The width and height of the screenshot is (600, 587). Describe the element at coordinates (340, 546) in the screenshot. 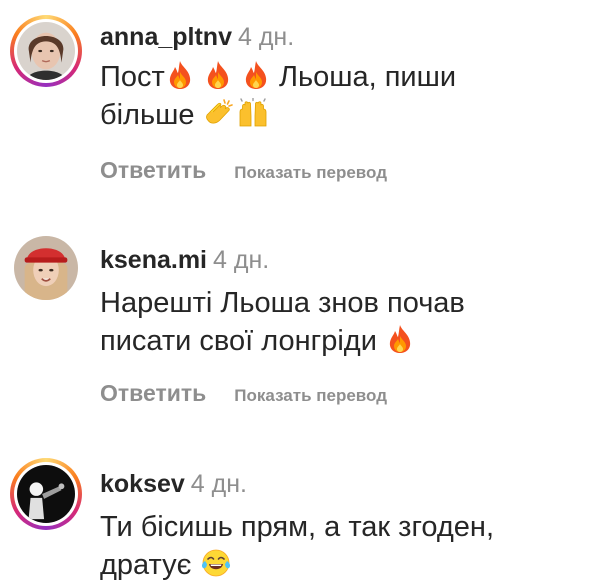

I see `comment-text: Ти бісишь прям, а так згоден, дратує` at that location.